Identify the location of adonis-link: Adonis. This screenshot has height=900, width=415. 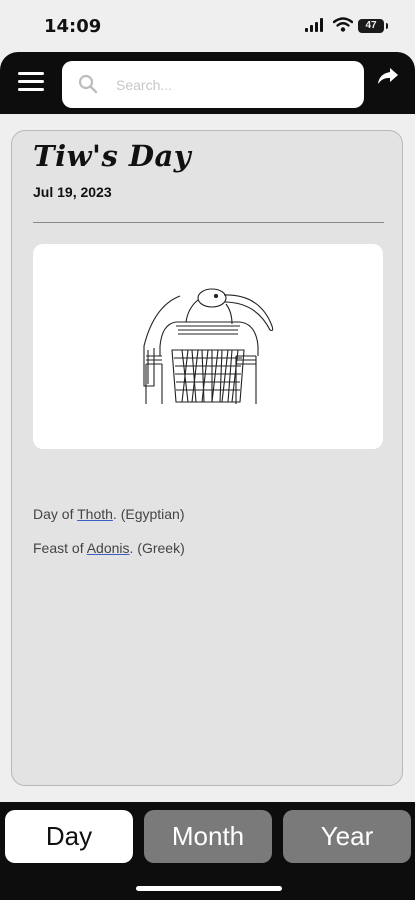
(108, 548).